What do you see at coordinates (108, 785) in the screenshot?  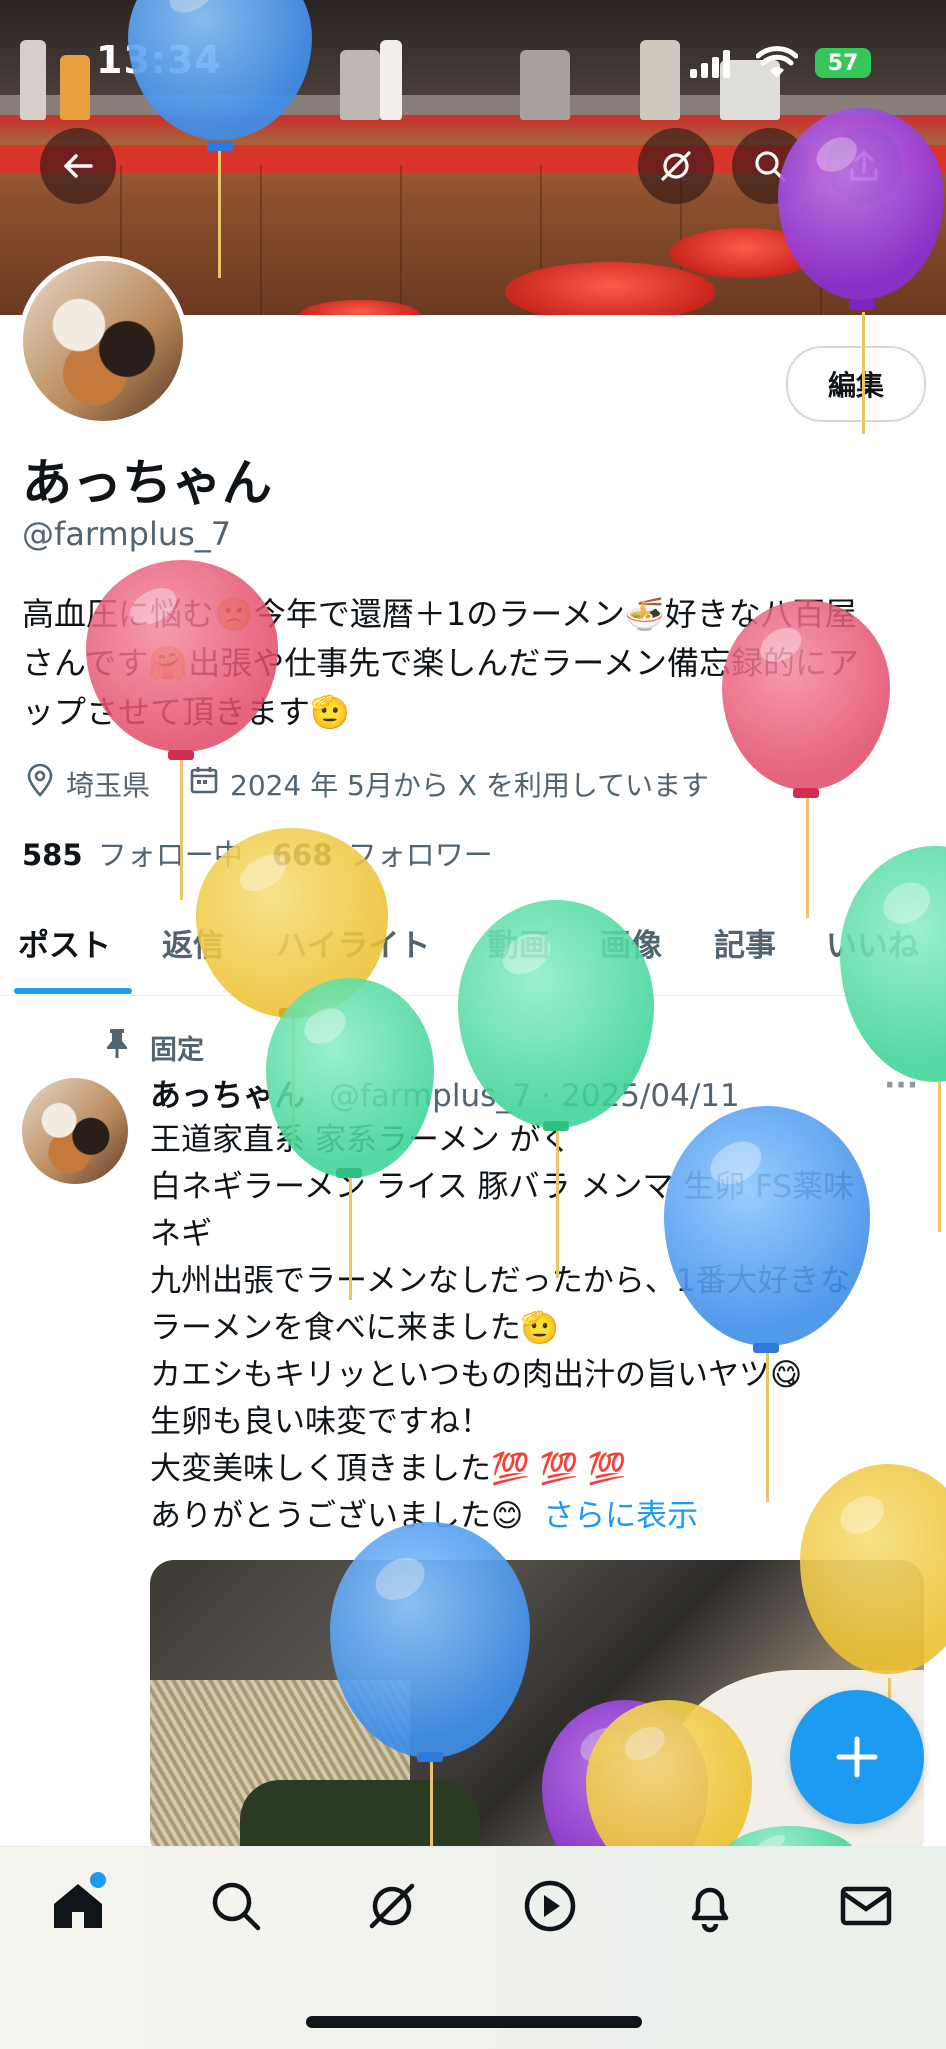 I see `profile-location: 埼玉県` at bounding box center [108, 785].